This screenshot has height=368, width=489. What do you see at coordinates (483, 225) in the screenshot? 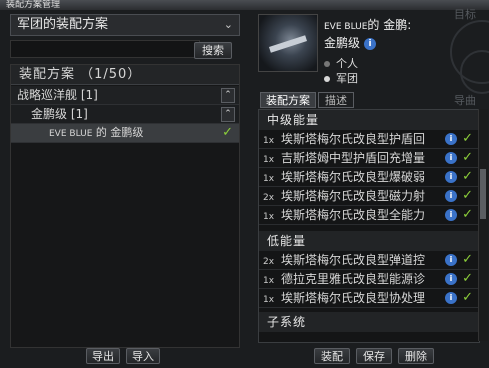
I see `module-list-scrollbar` at bounding box center [483, 225].